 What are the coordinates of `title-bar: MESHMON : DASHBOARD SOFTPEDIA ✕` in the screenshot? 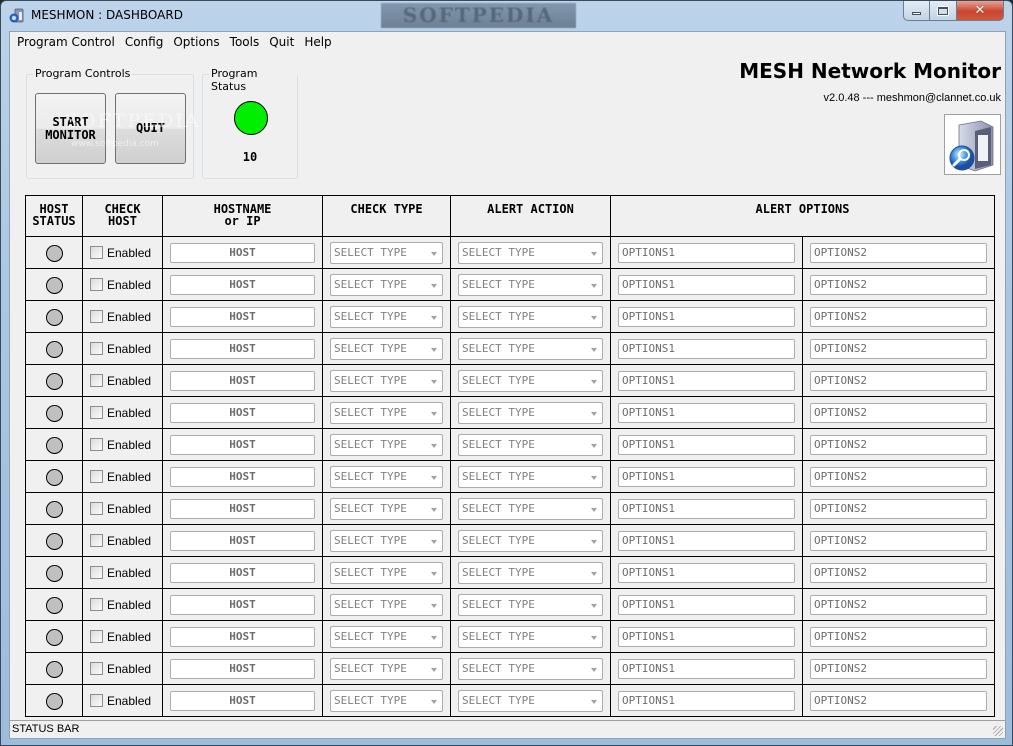 It's located at (506, 16).